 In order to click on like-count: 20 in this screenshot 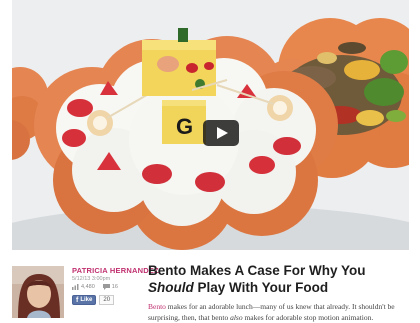, I will do `click(107, 300)`.